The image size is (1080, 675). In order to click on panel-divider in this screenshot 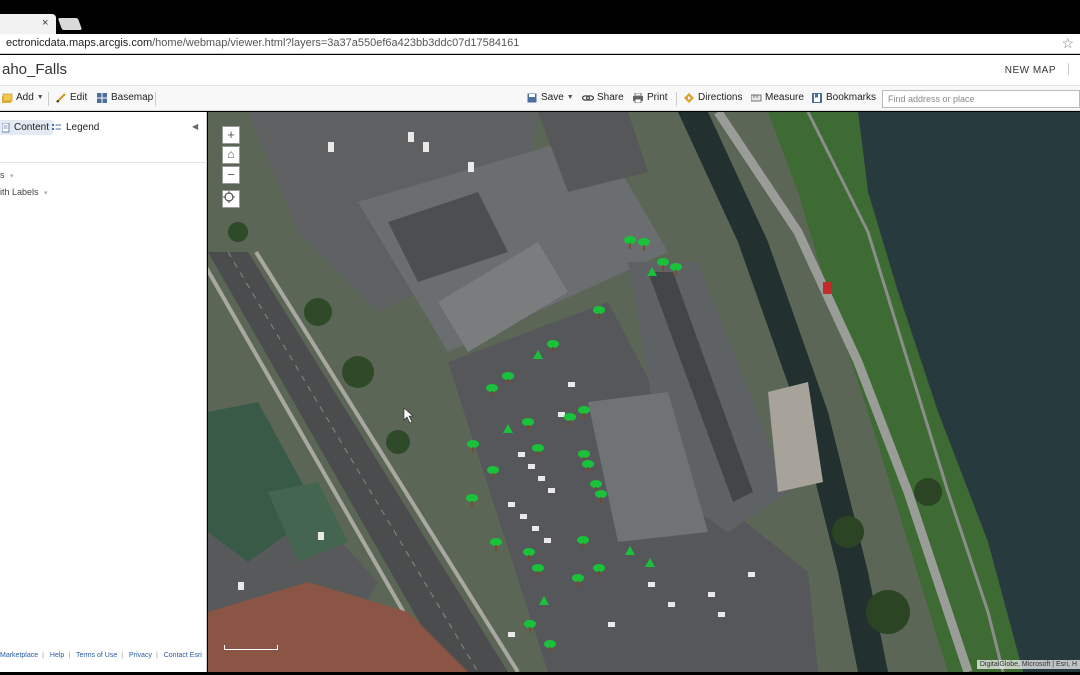, I will do `click(103, 162)`.